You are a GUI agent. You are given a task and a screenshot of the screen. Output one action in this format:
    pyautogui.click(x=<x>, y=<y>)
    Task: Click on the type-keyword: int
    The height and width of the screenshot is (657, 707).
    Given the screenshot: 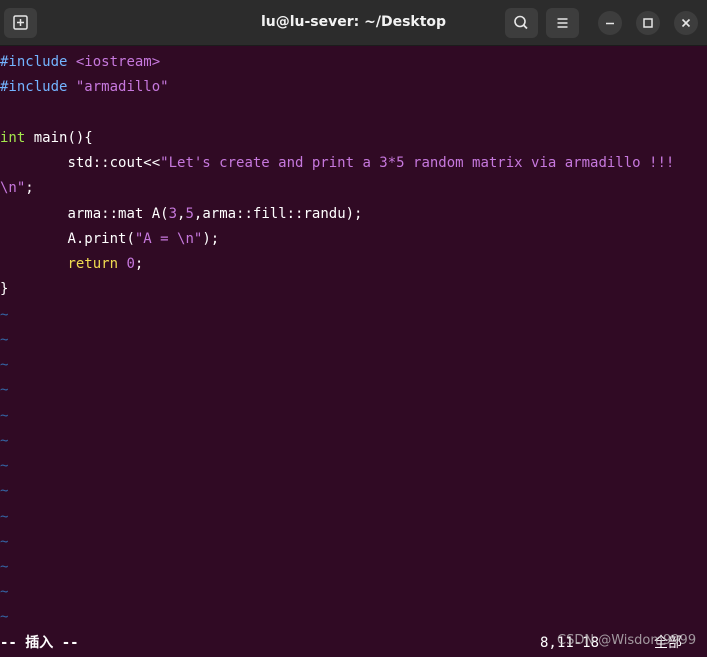 What is the action you would take?
    pyautogui.click(x=13, y=138)
    